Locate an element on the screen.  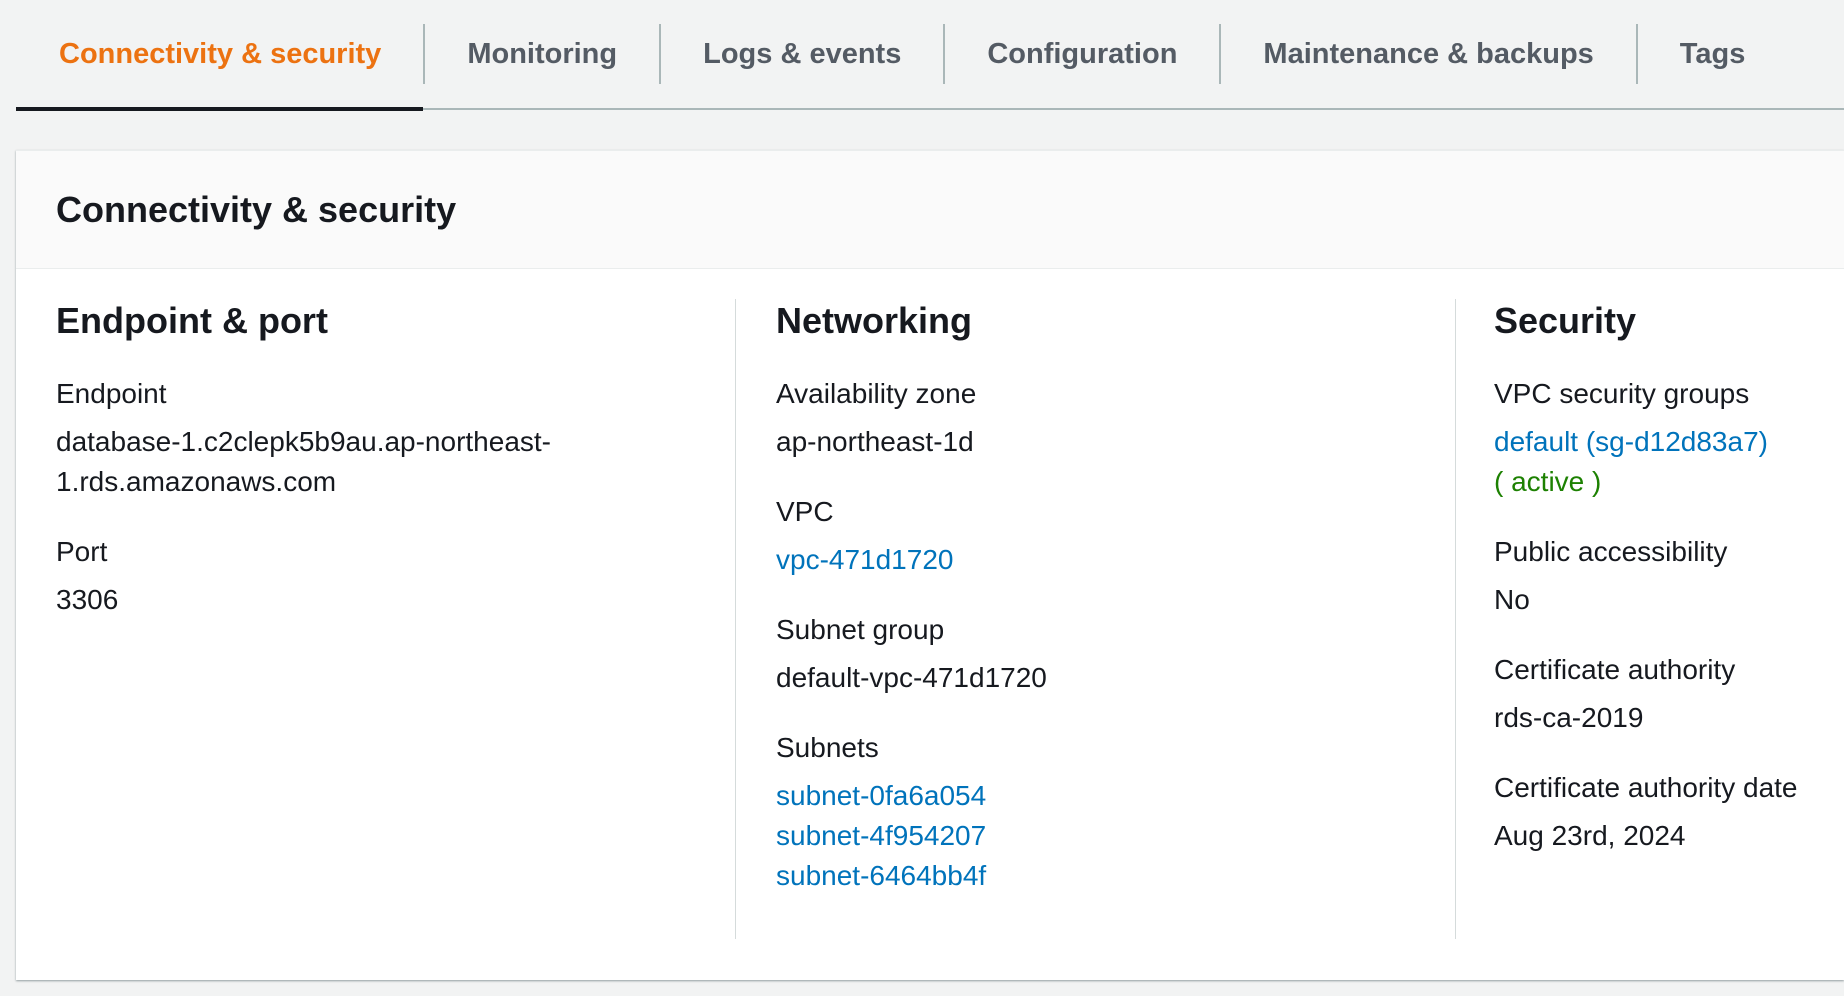
vpc-link: vpc-471d1720 is located at coordinates (1106, 560).